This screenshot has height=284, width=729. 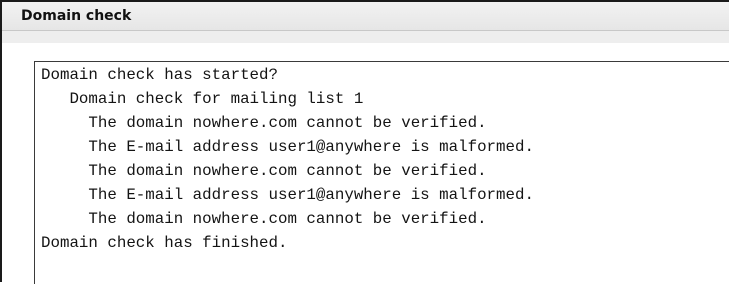 I want to click on log-line-finished: Domain check has finished., so click(x=164, y=243).